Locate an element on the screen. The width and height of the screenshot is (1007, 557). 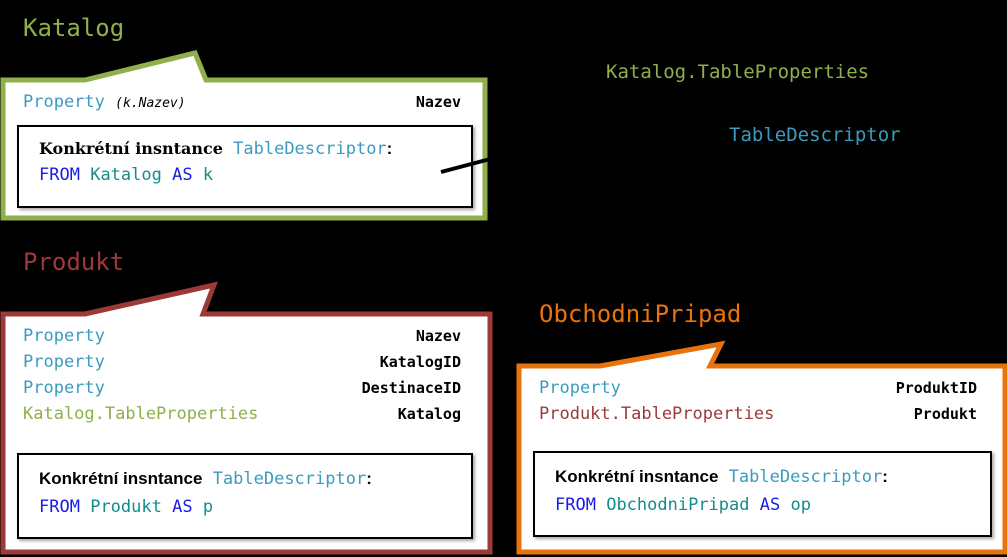
connector-layer is located at coordinates (467, 165).